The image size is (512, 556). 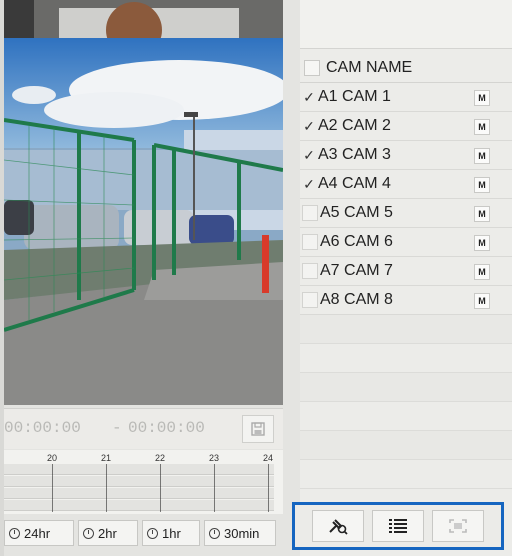 I want to click on camera-name: A8 CAM 8, so click(x=356, y=299).